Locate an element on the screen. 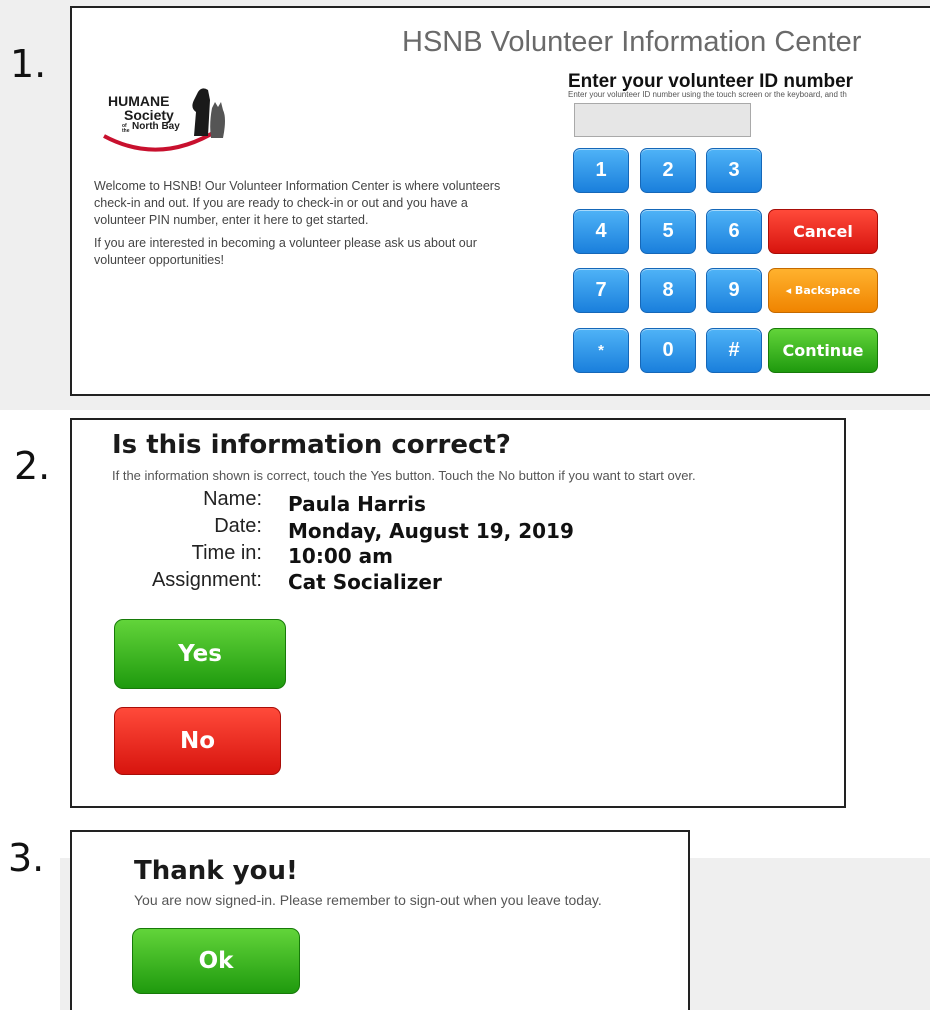 Image resolution: width=930 pixels, height=1010 pixels. volunteer-id-input is located at coordinates (662, 120).